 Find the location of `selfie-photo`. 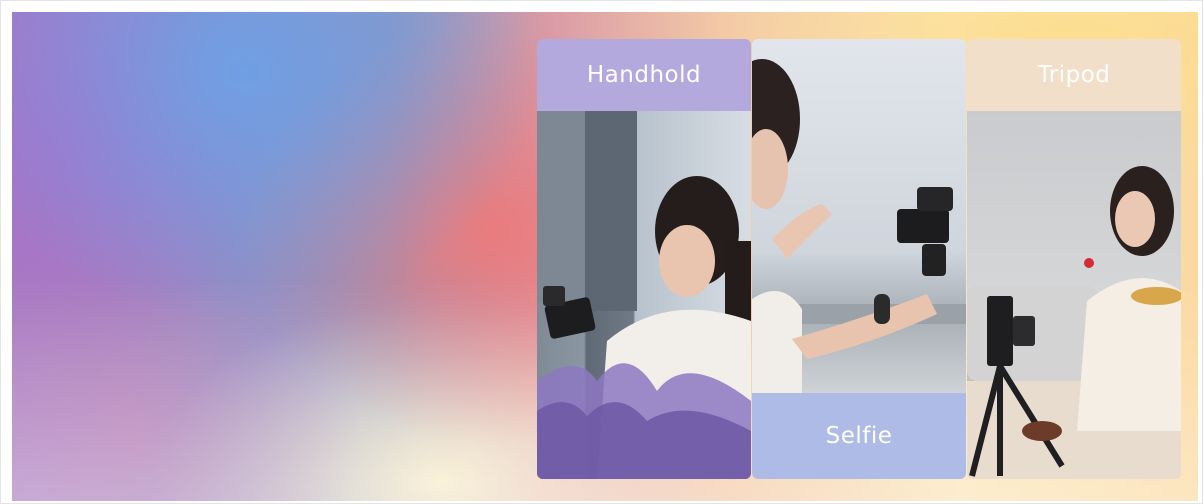

selfie-photo is located at coordinates (859, 216).